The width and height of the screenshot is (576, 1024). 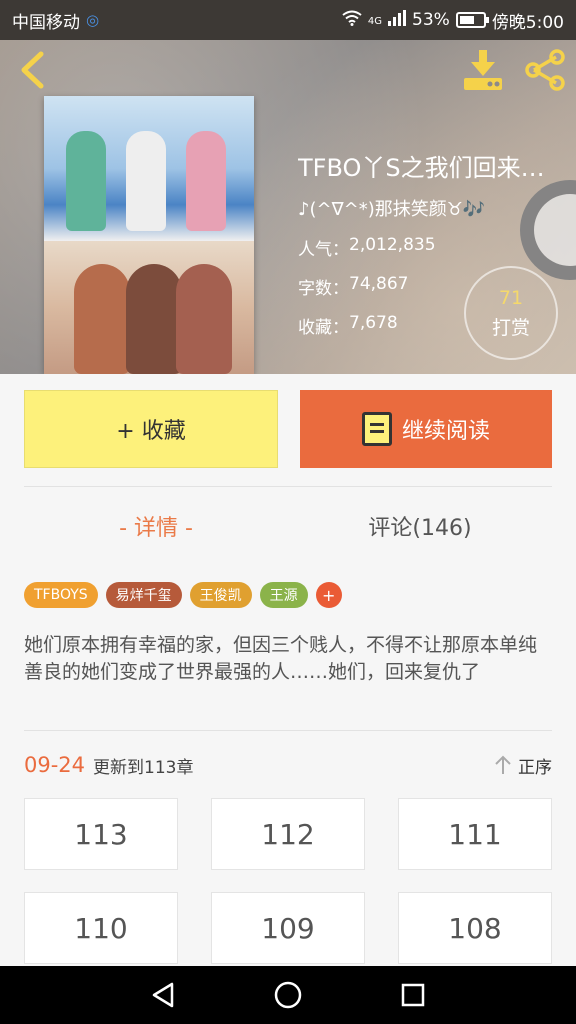 What do you see at coordinates (288, 20) in the screenshot?
I see `status-bar: 中国移动 ◎ 4G 53% 傍晚5:00` at bounding box center [288, 20].